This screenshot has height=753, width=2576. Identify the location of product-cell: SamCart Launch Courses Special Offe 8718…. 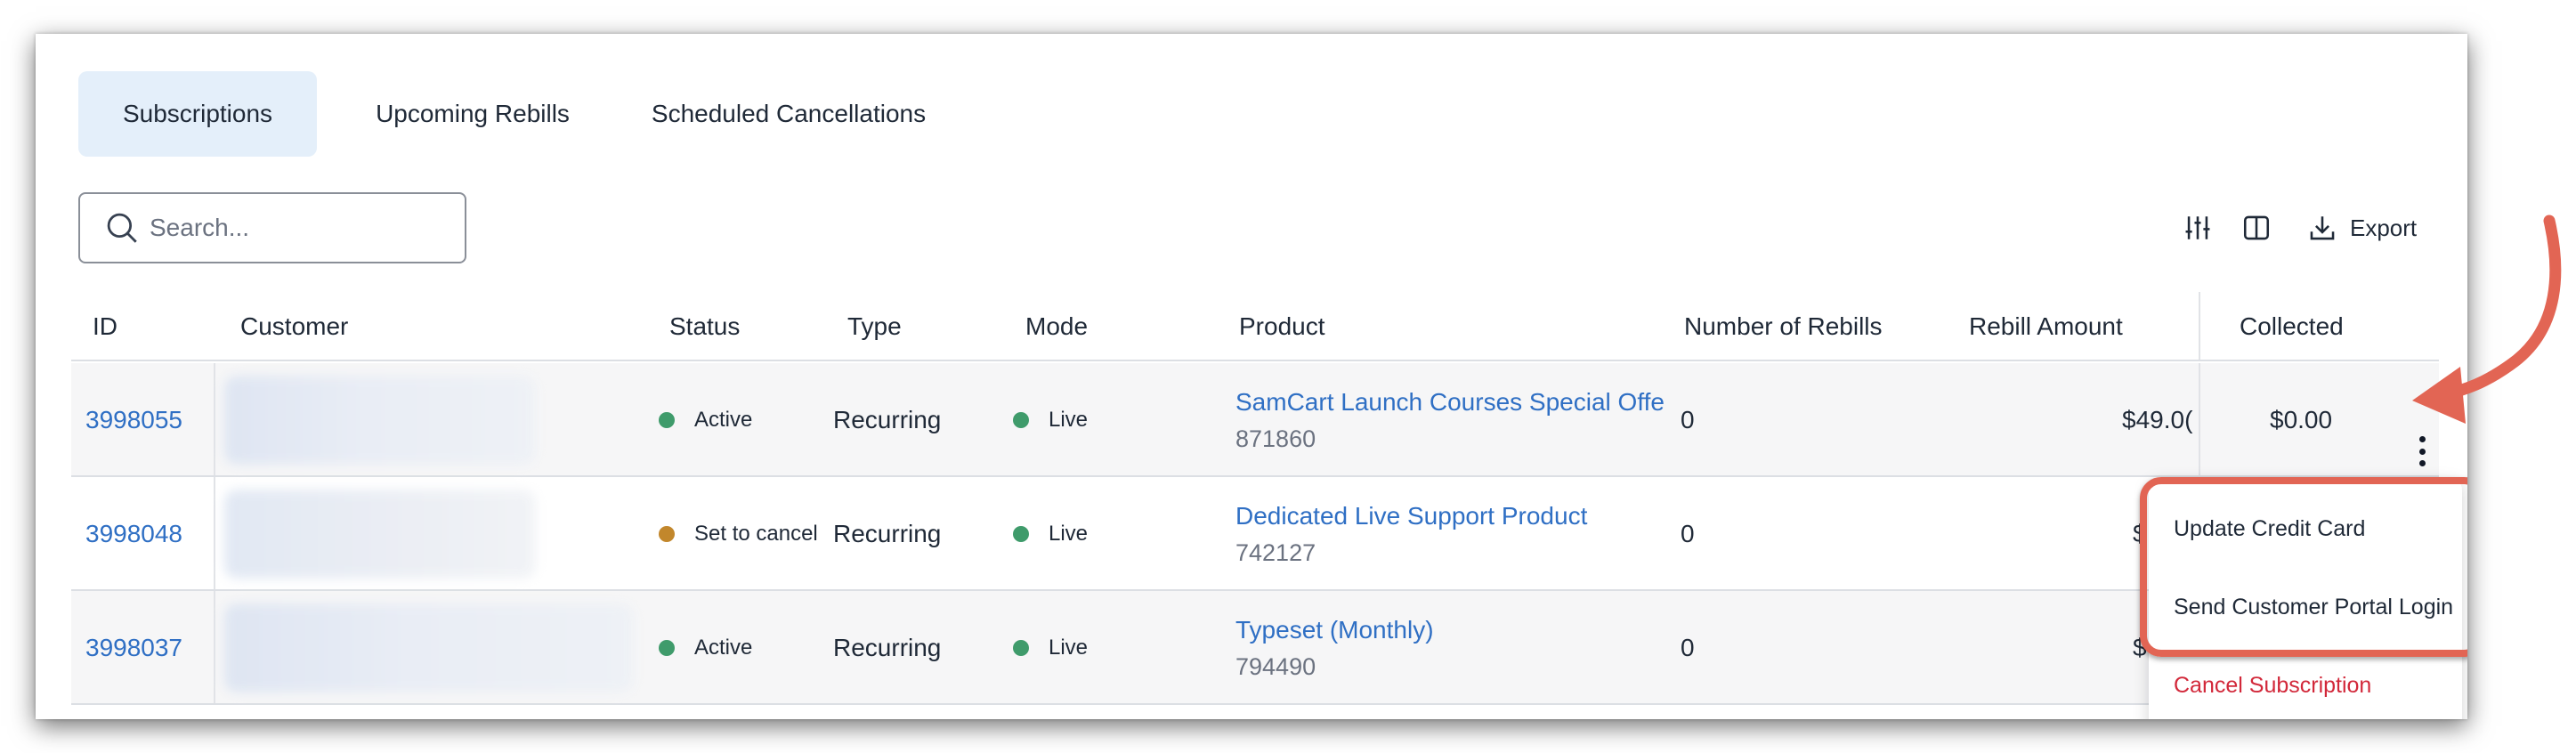
(1450, 420).